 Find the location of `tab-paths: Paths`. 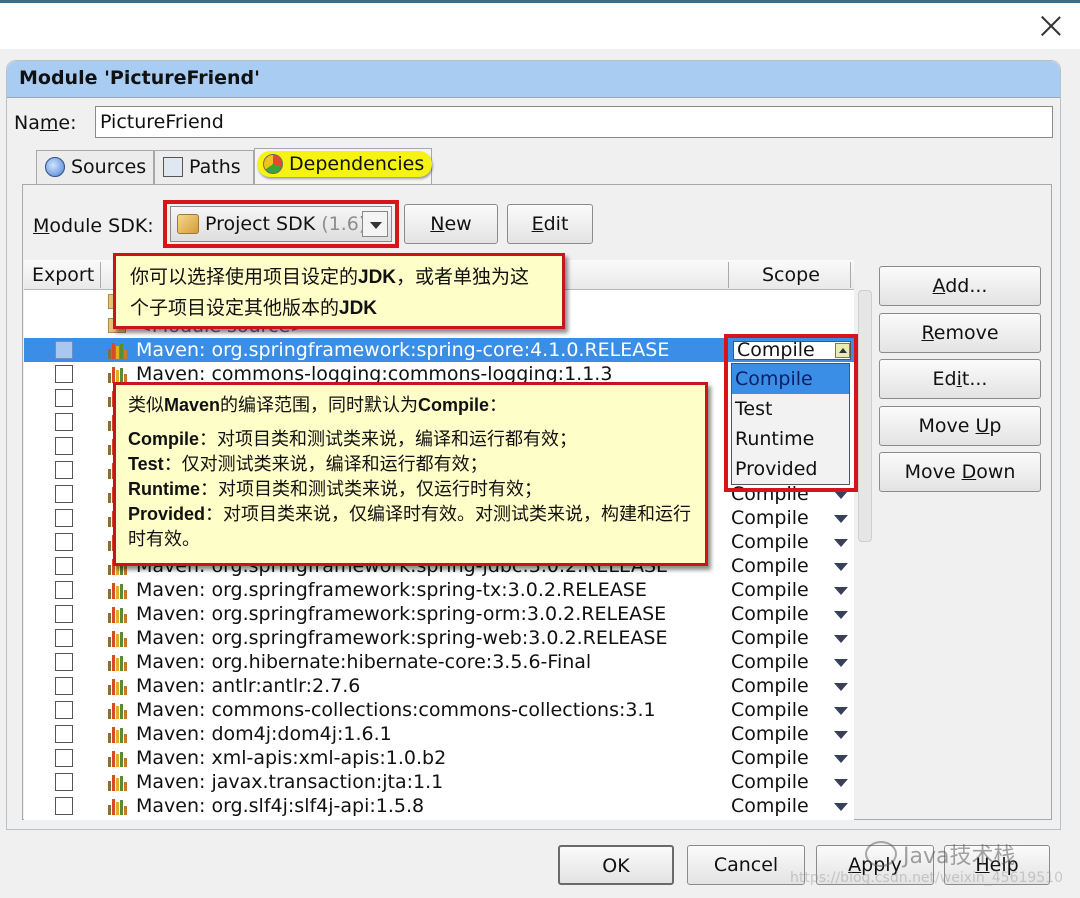

tab-paths: Paths is located at coordinates (204, 167).